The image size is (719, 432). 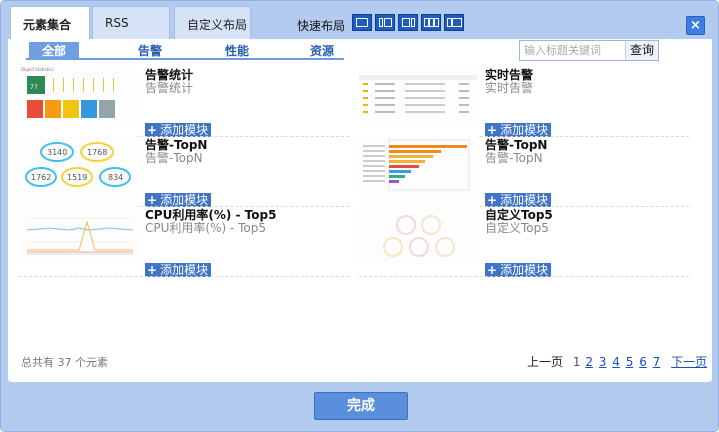 I want to click on page-link: 5, so click(x=630, y=362).